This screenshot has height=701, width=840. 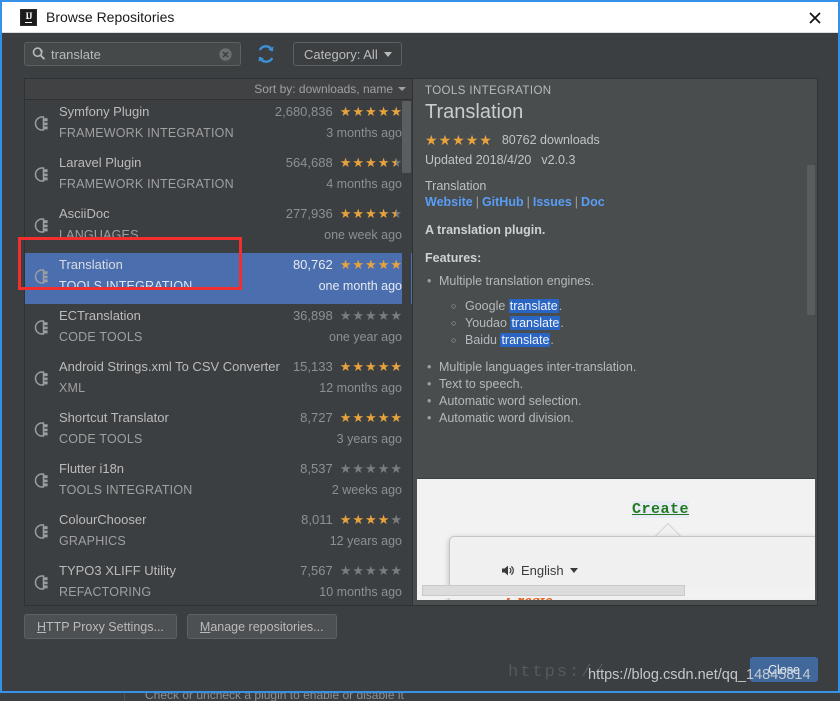 What do you see at coordinates (230, 545) in the screenshot?
I see `plugin-row-bottom: GRAPHICS 12 years ago` at bounding box center [230, 545].